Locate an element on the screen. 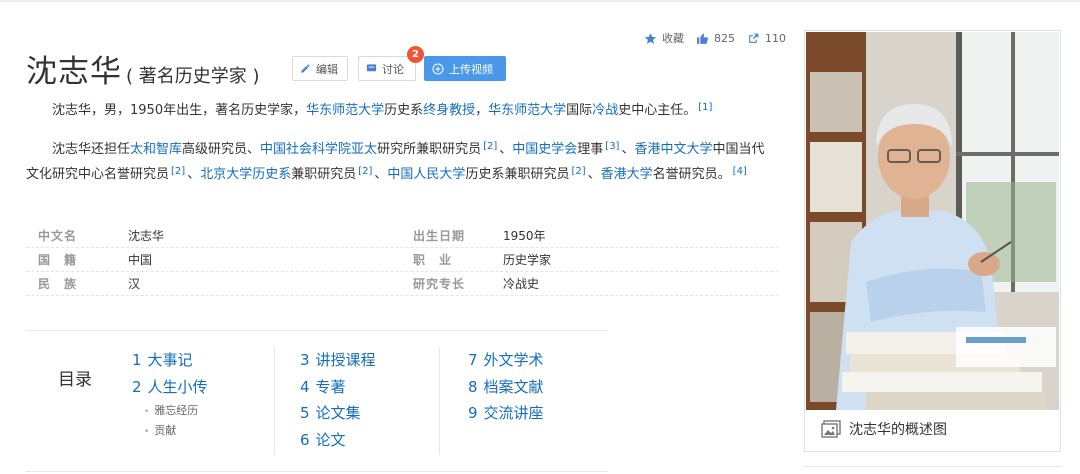 The height and width of the screenshot is (474, 1080). info-label: 国 籍 is located at coordinates (58, 260).